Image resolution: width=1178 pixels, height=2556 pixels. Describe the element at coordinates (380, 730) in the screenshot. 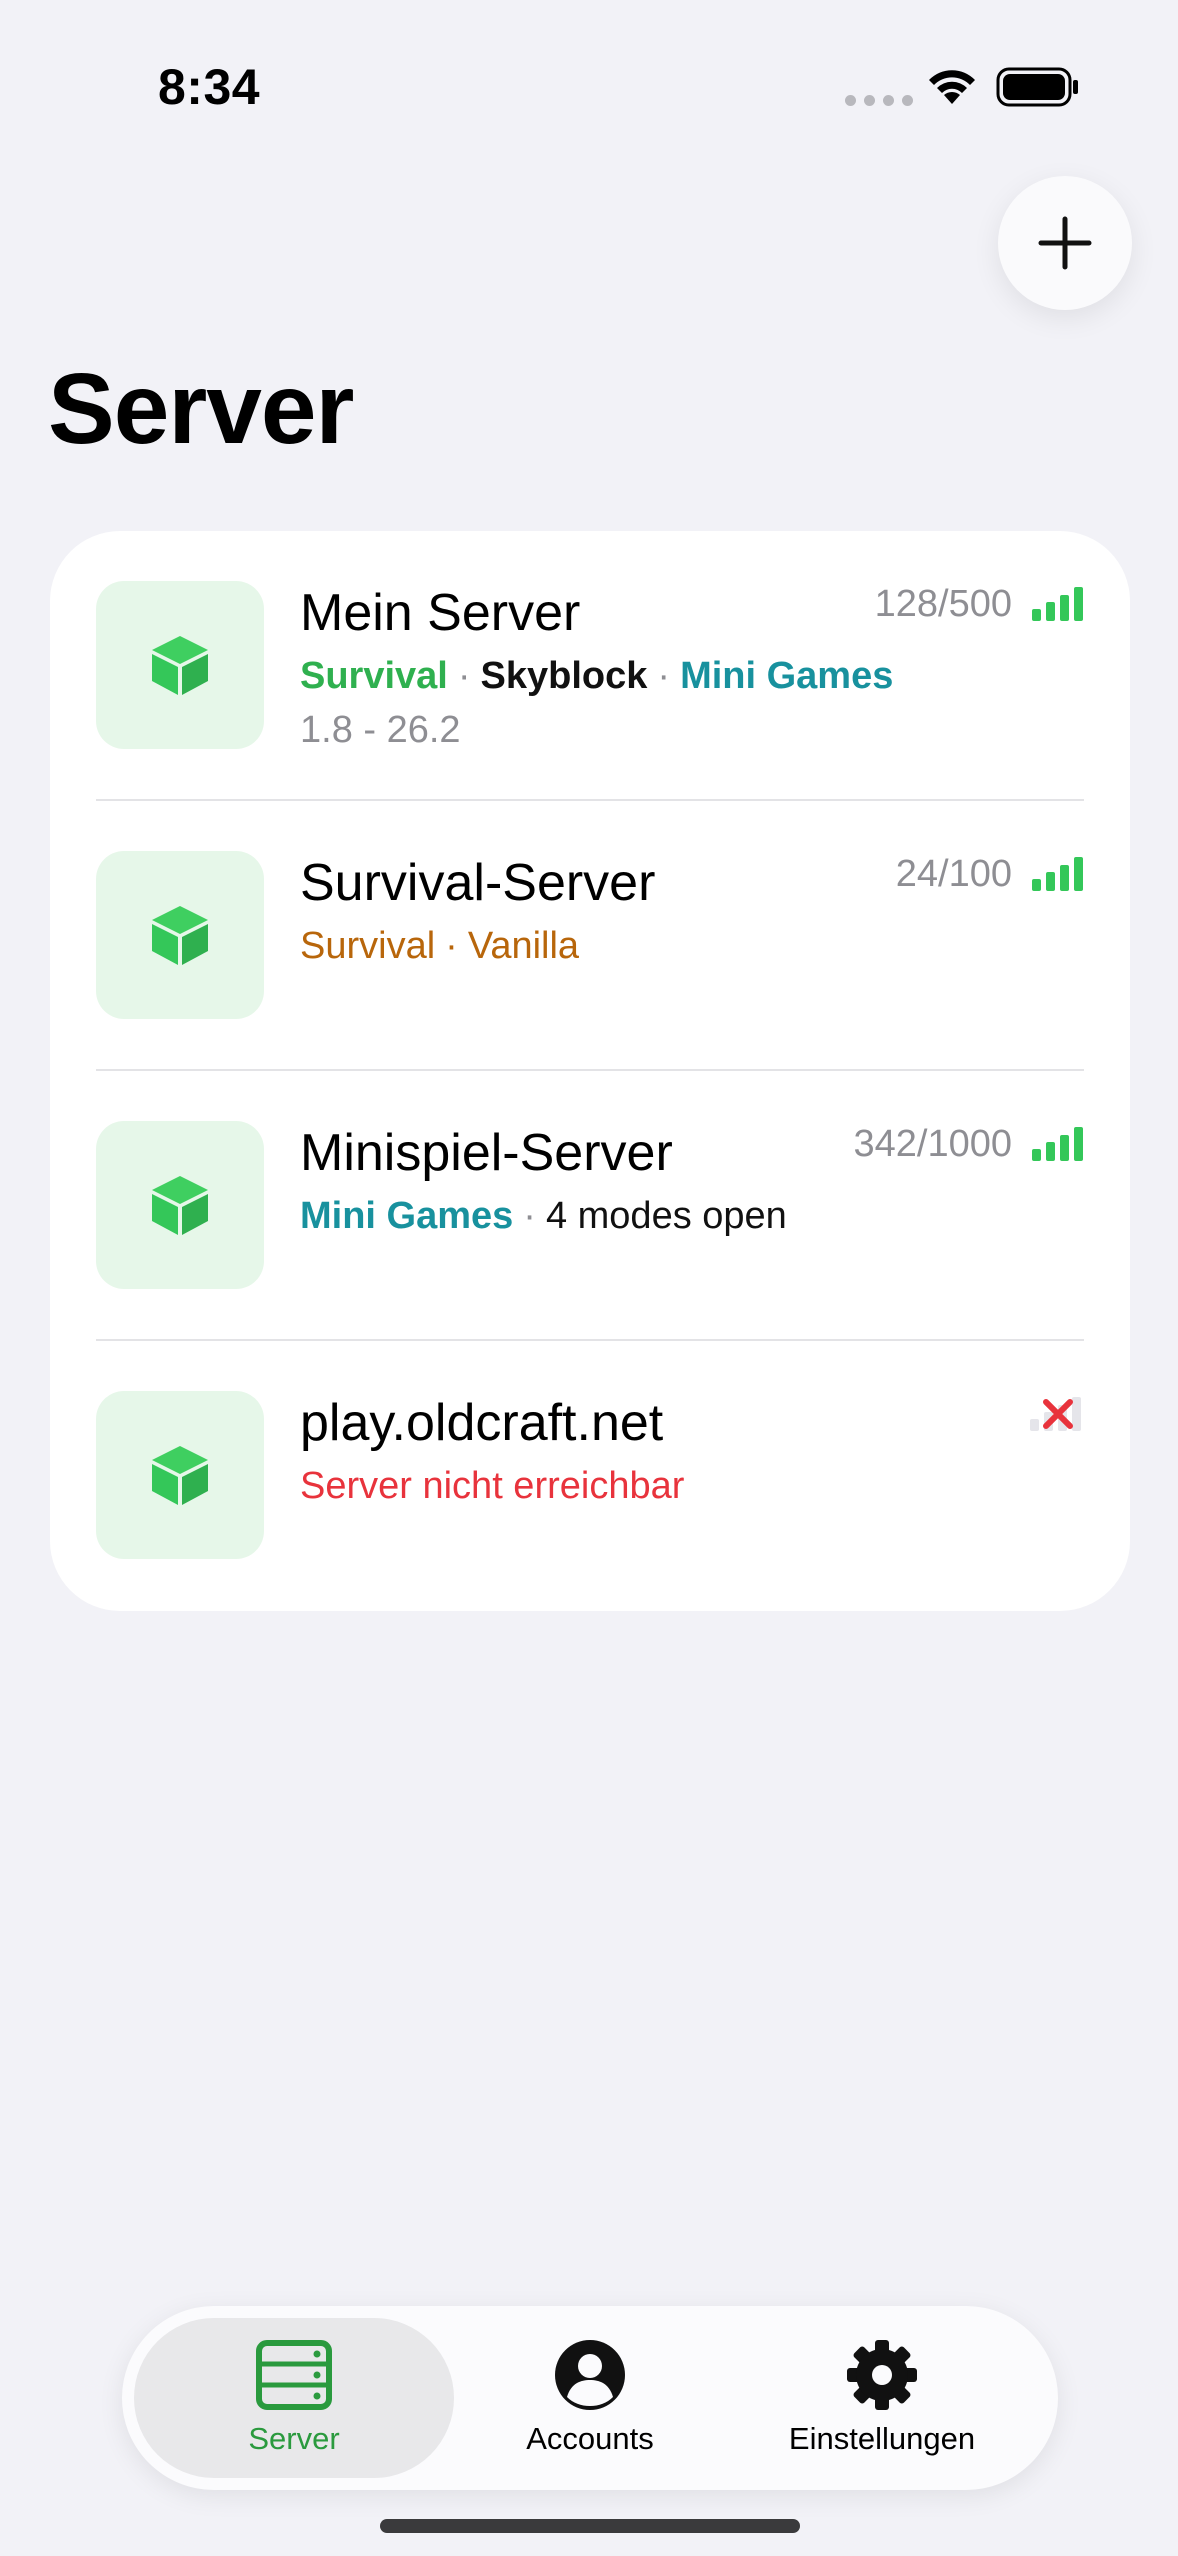

I see `server-version: 1.8 - 26.2` at that location.